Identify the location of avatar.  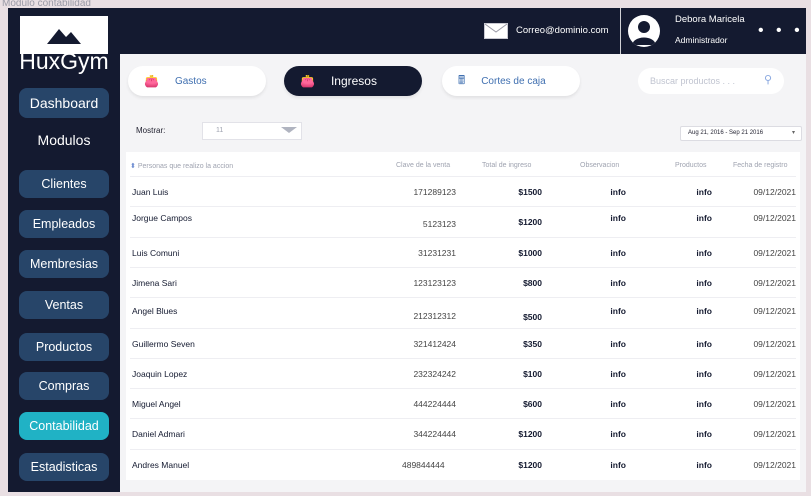
(644, 31).